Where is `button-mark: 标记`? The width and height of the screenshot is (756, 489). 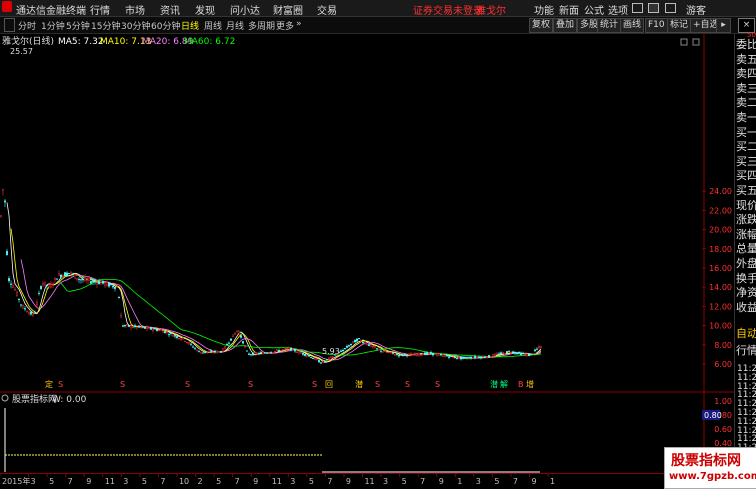 button-mark: 标记 is located at coordinates (679, 25).